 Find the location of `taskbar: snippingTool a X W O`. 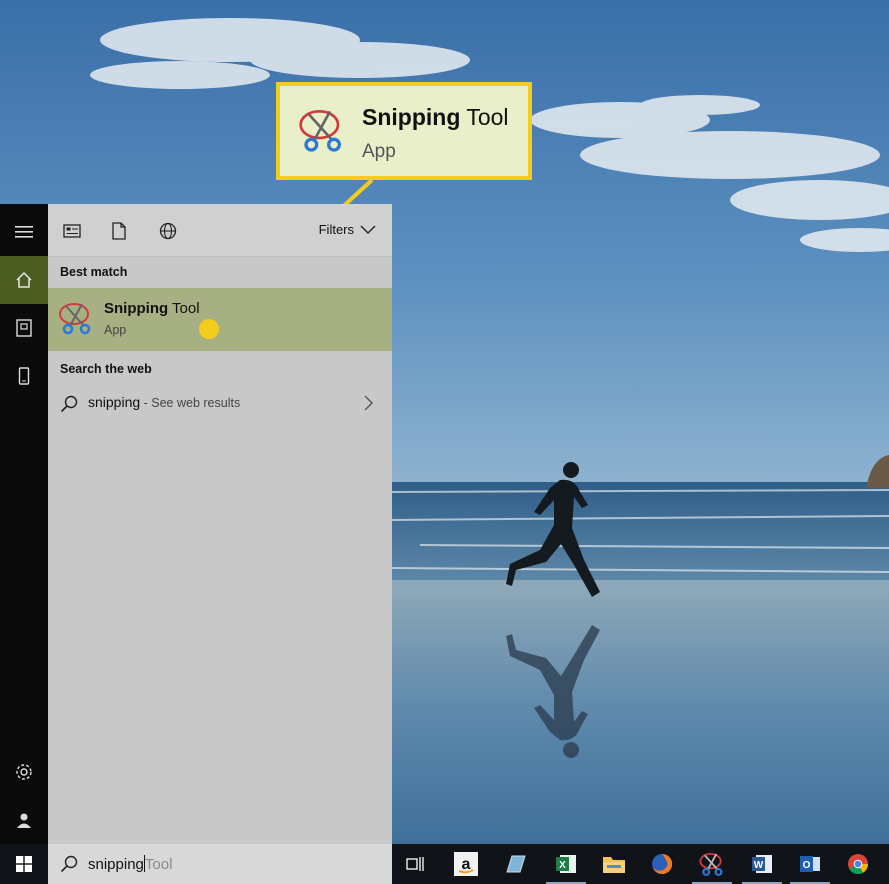

taskbar: snippingTool a X W O is located at coordinates (444, 864).